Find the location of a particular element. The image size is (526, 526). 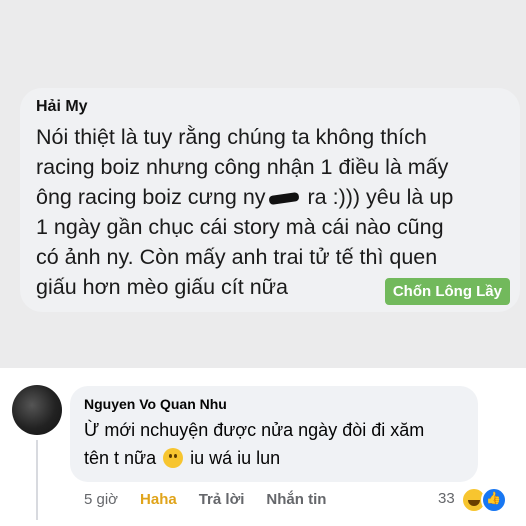

commenter-avatar is located at coordinates (37, 410).